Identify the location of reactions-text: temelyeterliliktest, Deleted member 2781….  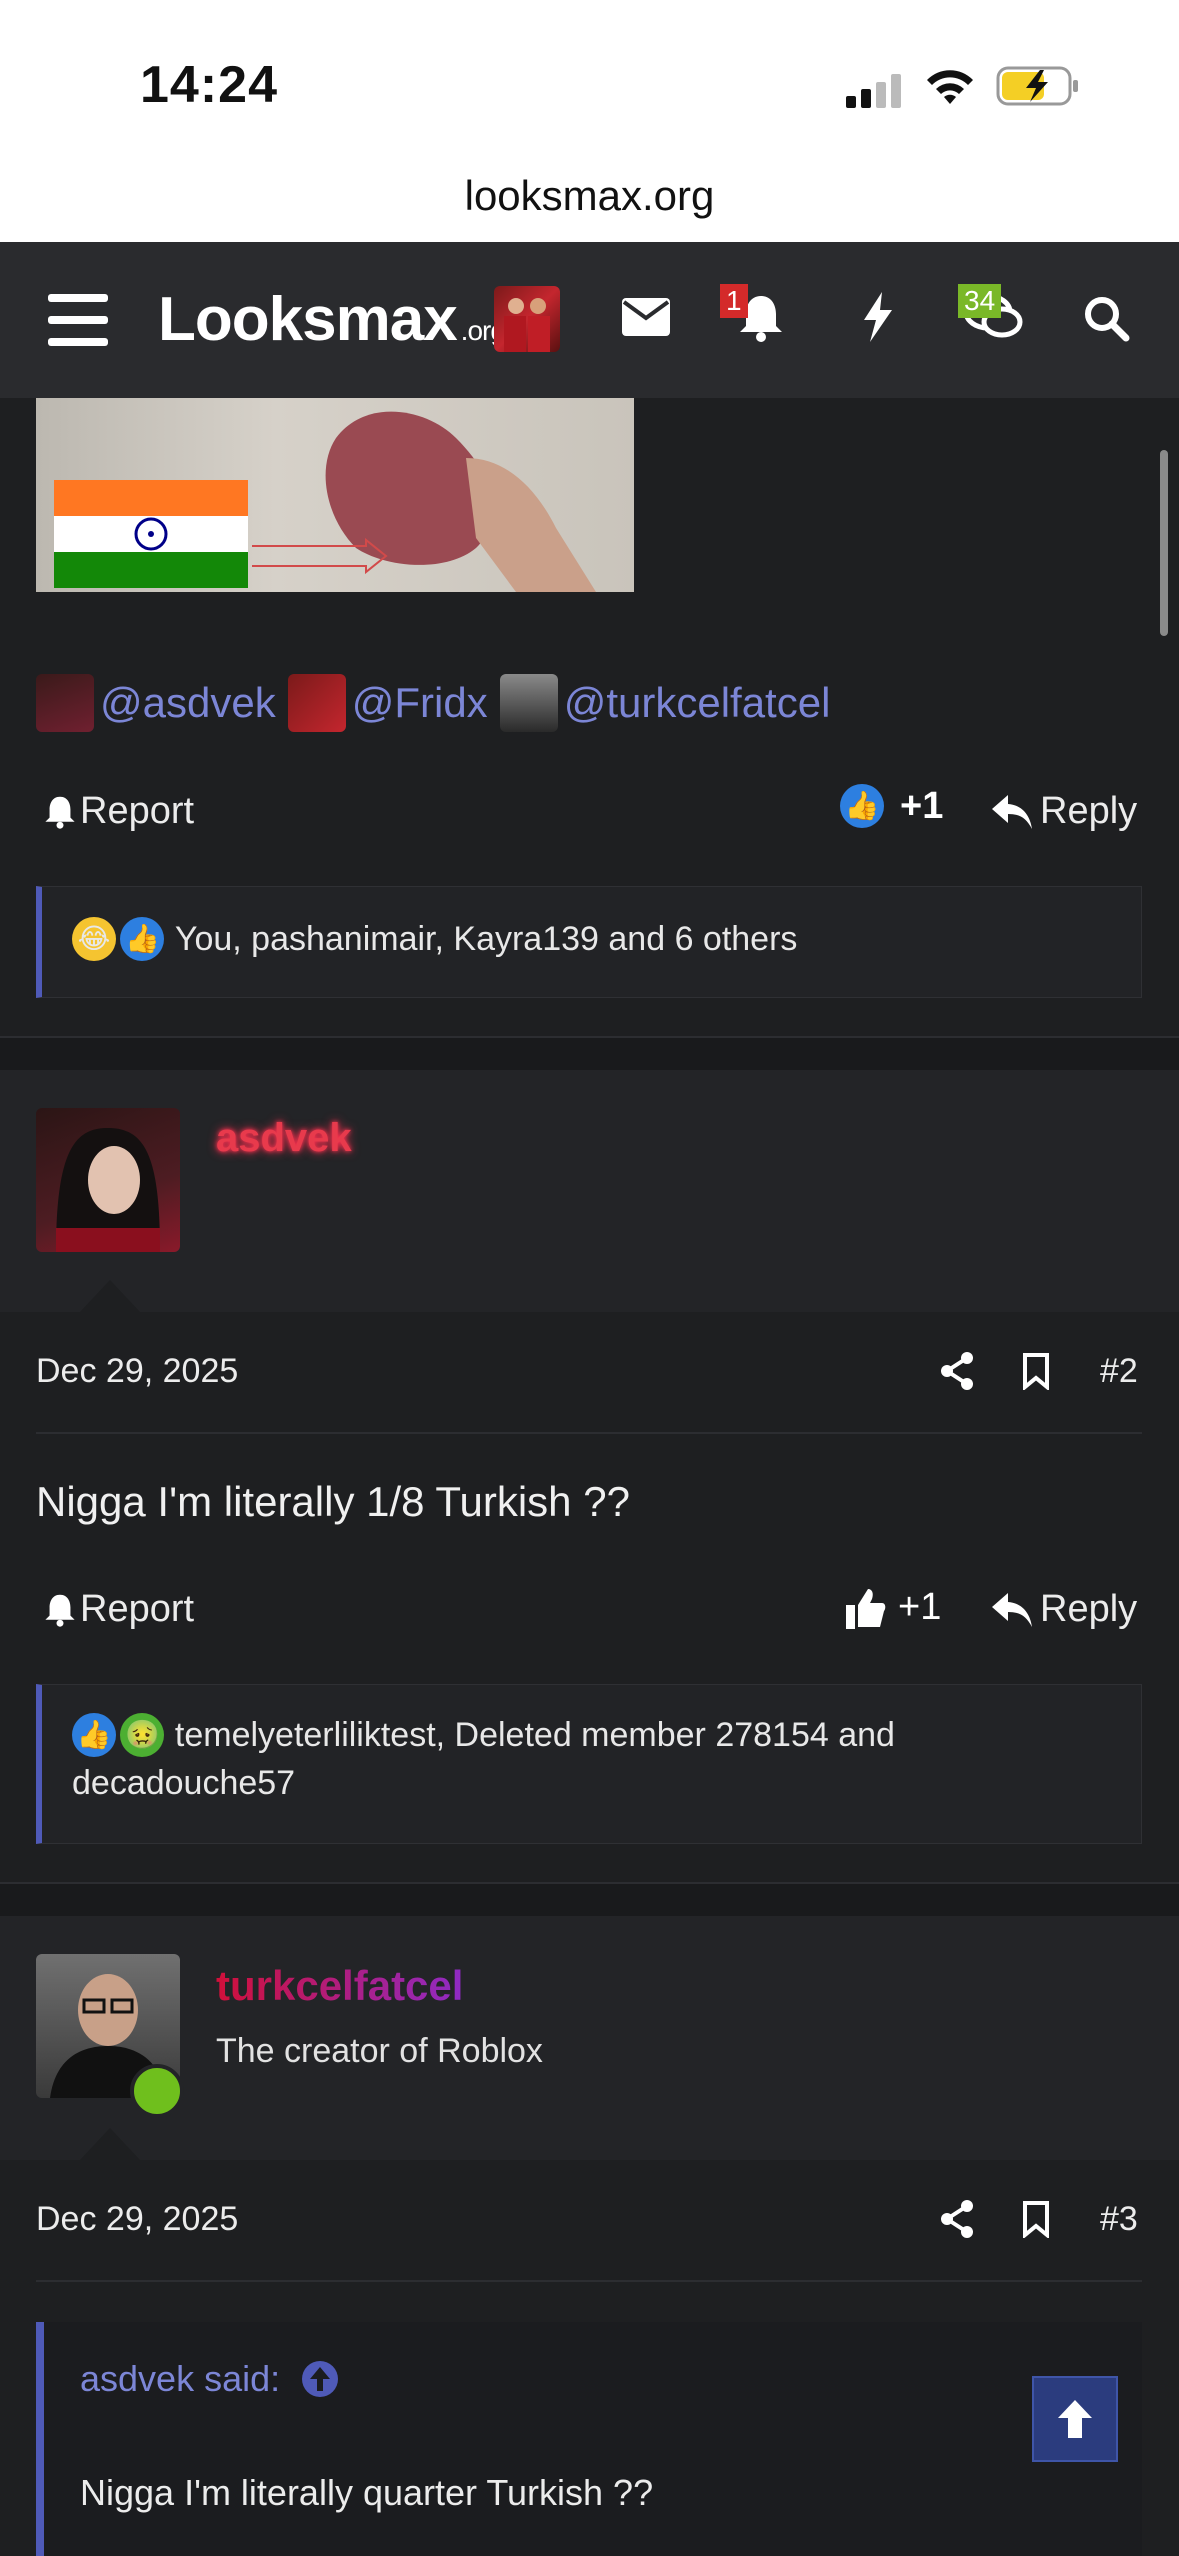
(483, 1759).